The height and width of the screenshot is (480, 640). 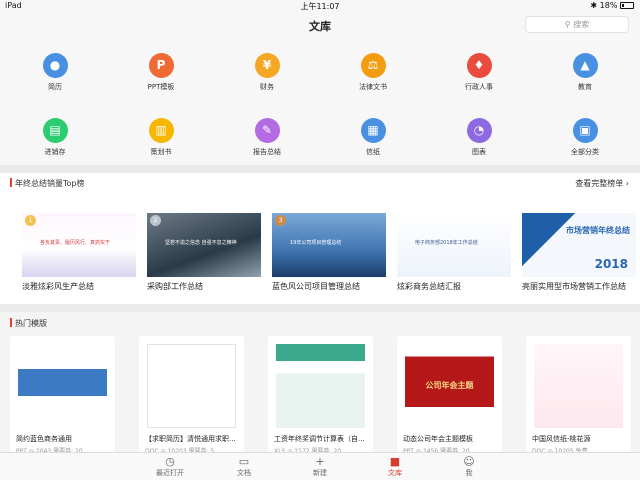 What do you see at coordinates (55, 152) in the screenshot?
I see `category-label: 进销存` at bounding box center [55, 152].